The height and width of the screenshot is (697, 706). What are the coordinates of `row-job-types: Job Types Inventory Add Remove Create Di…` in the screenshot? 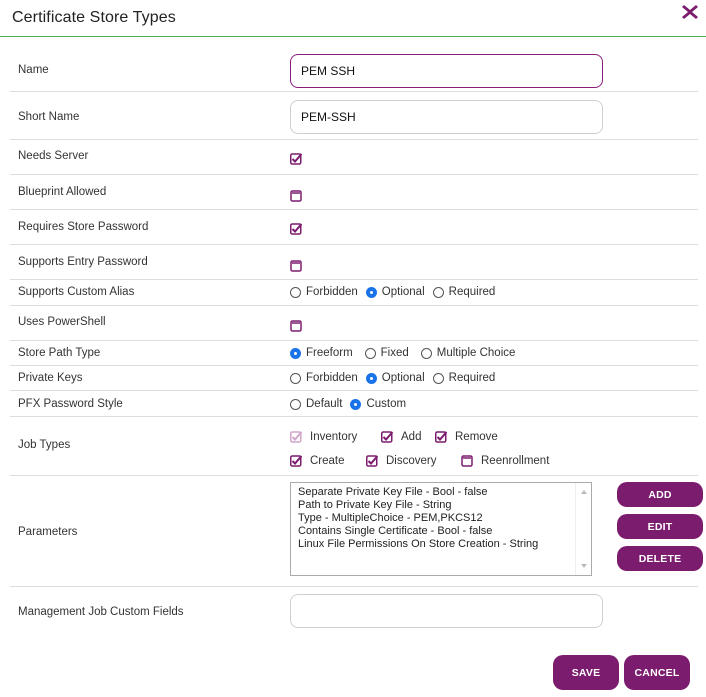 It's located at (354, 446).